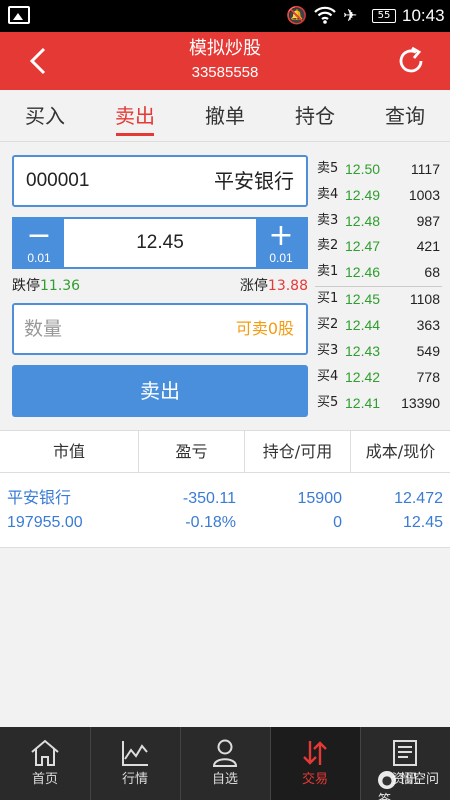  Describe the element at coordinates (384, 16) in the screenshot. I see `battery-icon: 55` at that location.